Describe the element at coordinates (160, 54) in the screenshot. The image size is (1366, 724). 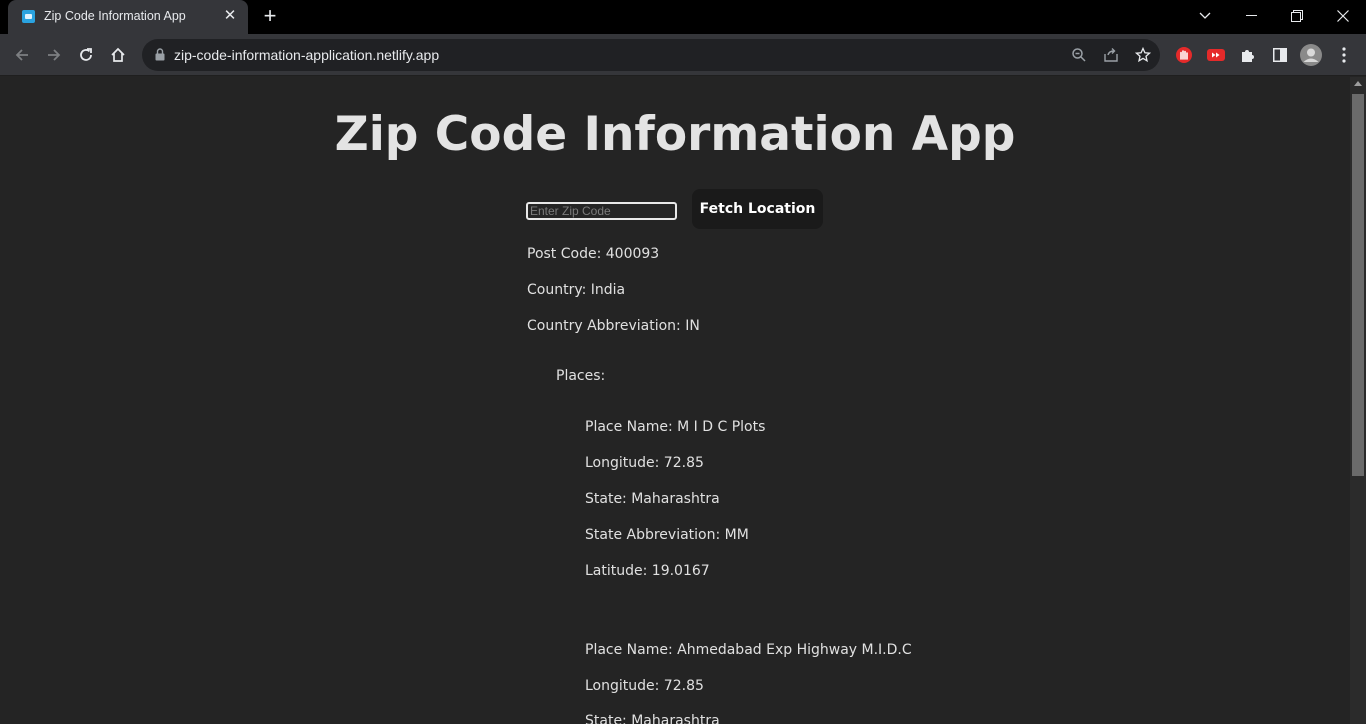
I see `lock-icon` at that location.